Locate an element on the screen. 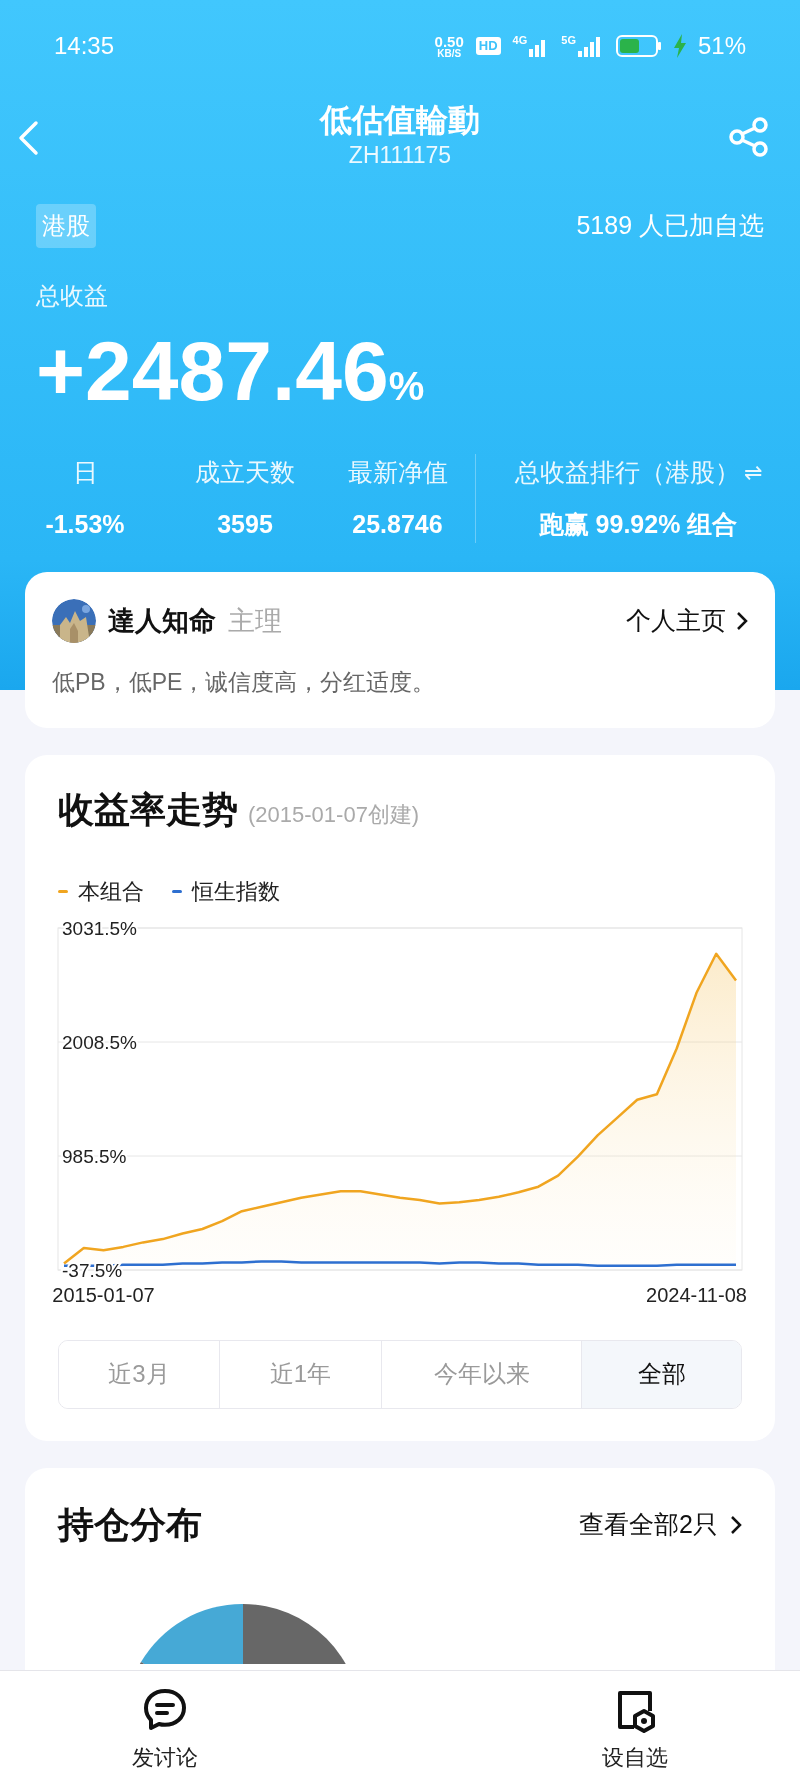 This screenshot has height=1787, width=800. view-all-link: 查看全部2只 is located at coordinates (660, 1524).